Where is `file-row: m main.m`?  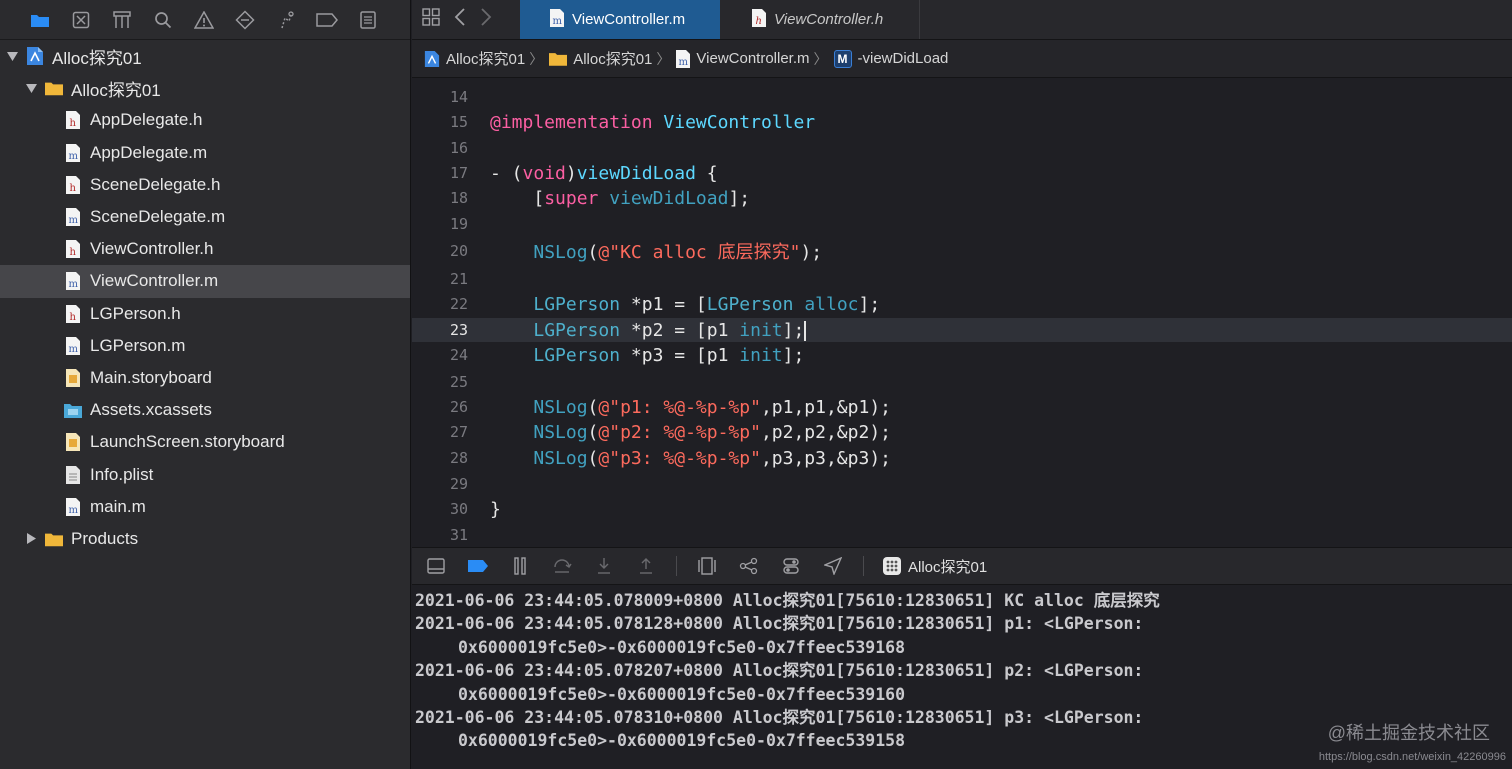 file-row: m main.m is located at coordinates (205, 507).